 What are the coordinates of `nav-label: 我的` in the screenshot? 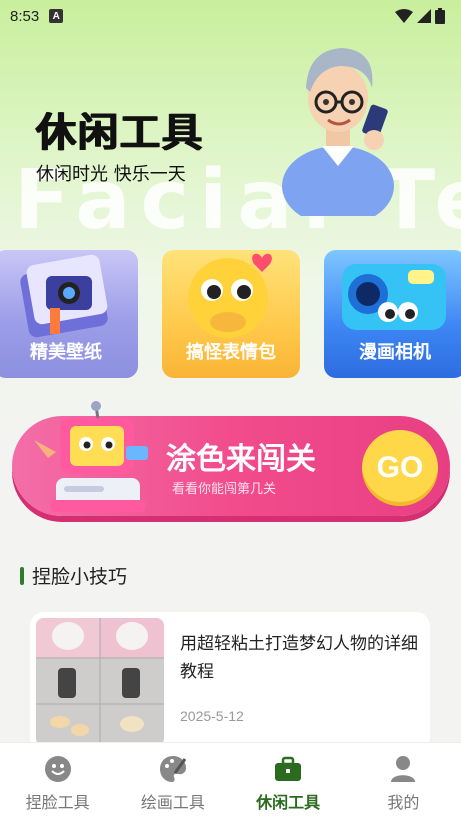 It's located at (403, 802).